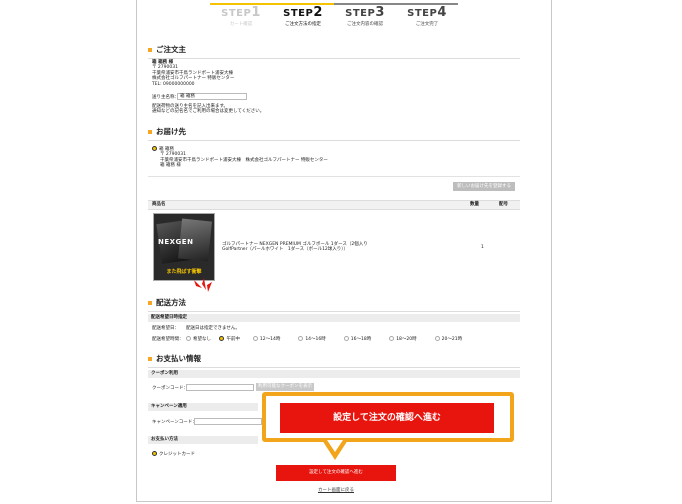 The image size is (682, 504). Describe the element at coordinates (165, 328) in the screenshot. I see `date-label: 配送希望日：` at that location.